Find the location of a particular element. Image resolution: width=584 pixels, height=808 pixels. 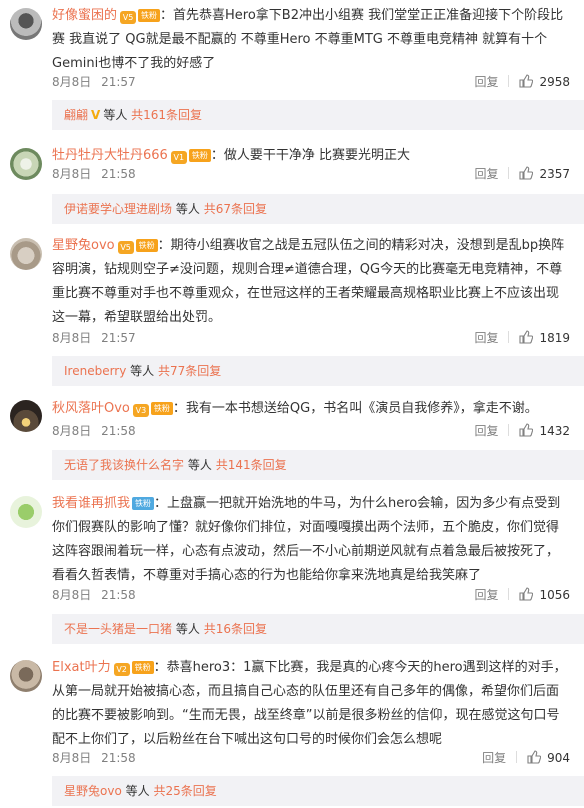

reply-username: 星野兔ovo is located at coordinates (93, 791).